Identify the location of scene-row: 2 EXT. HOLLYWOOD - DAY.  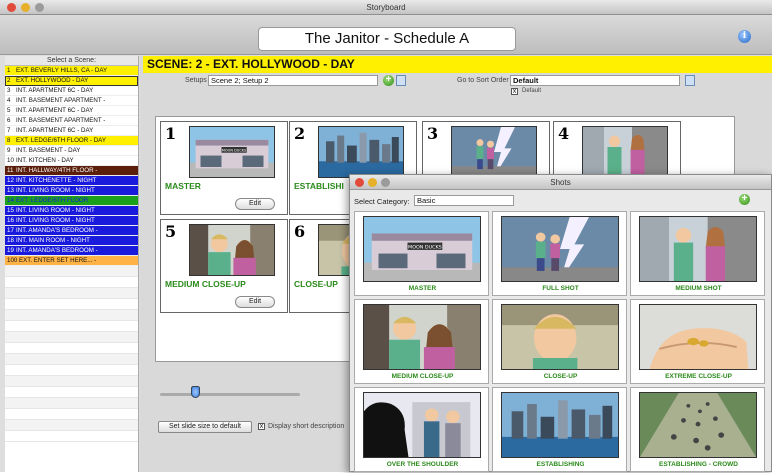
(71, 81).